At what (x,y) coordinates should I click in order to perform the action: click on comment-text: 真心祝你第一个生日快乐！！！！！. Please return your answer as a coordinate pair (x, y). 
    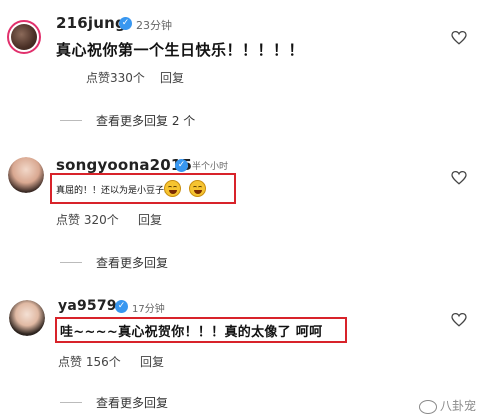
    Looking at the image, I should click on (180, 50).